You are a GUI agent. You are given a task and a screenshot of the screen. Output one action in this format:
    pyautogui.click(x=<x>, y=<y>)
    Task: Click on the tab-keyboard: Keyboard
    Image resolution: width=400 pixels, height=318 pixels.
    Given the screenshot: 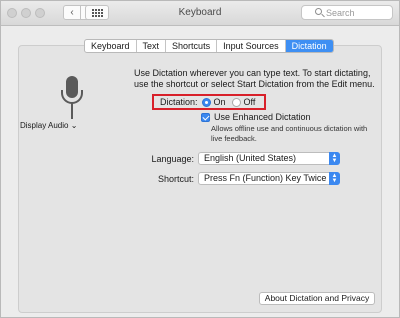 What is the action you would take?
    pyautogui.click(x=111, y=46)
    